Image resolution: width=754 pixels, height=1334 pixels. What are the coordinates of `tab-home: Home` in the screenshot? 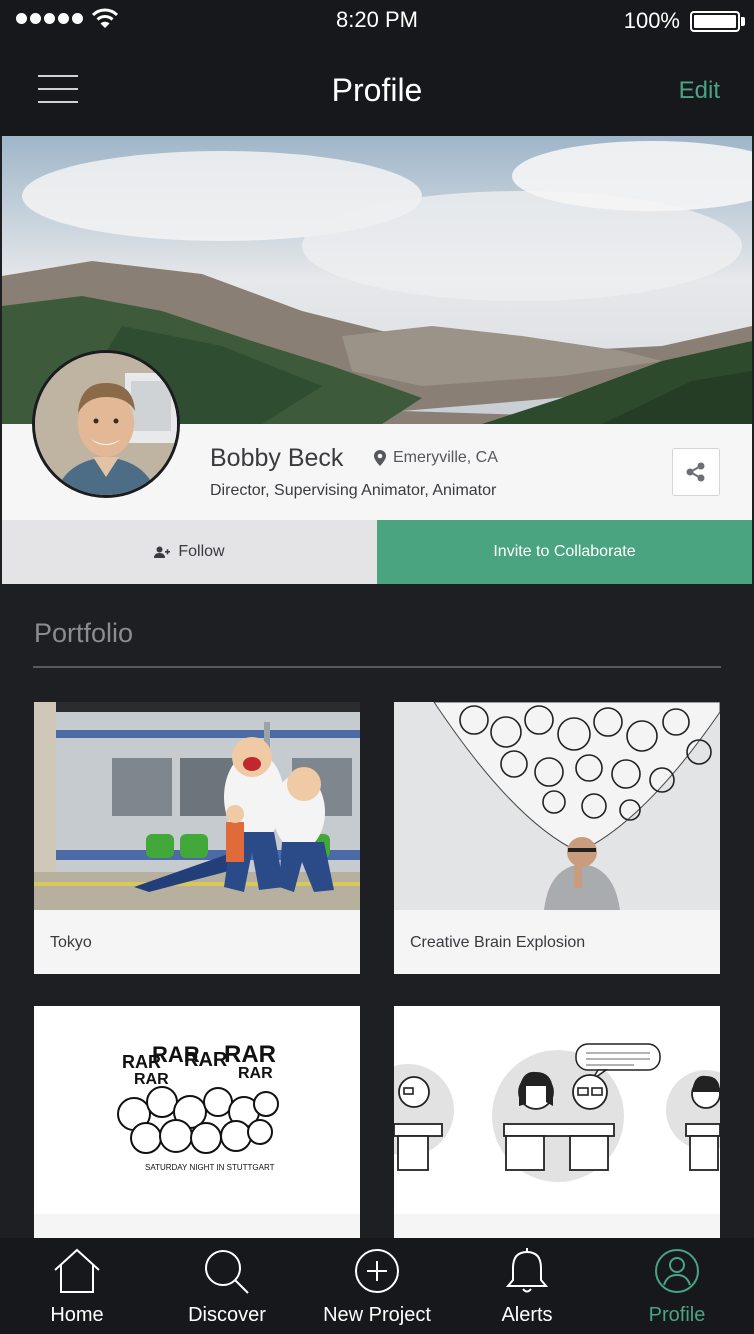 It's located at (77, 1286).